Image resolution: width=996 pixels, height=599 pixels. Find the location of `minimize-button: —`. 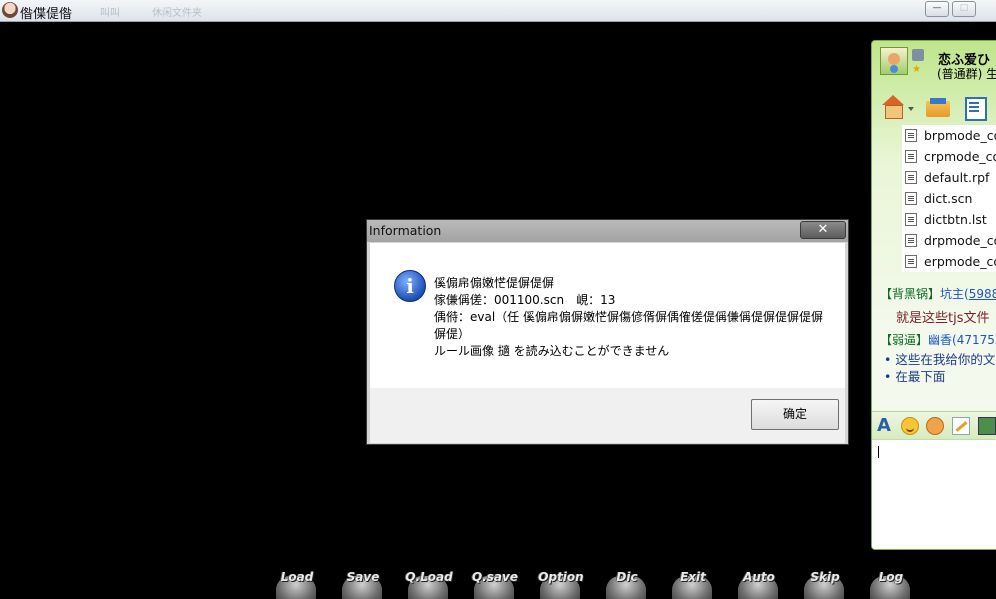

minimize-button: — is located at coordinates (937, 9).